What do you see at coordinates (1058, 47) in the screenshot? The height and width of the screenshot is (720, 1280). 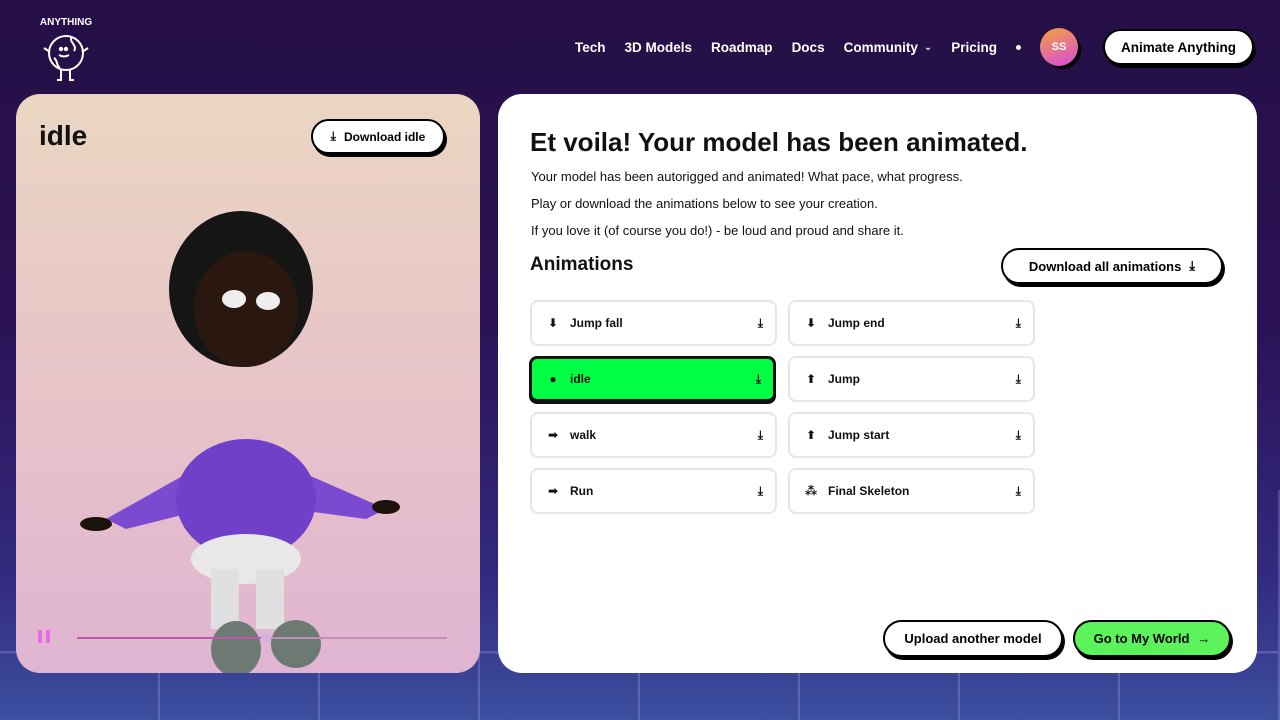 I see `avatar: SS` at bounding box center [1058, 47].